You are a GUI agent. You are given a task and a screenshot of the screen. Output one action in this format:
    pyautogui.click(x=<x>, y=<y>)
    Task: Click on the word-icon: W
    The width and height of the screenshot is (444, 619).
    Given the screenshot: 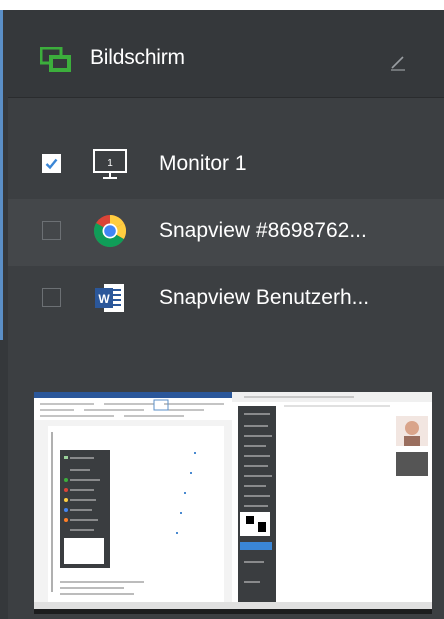 What is the action you would take?
    pyautogui.click(x=109, y=298)
    